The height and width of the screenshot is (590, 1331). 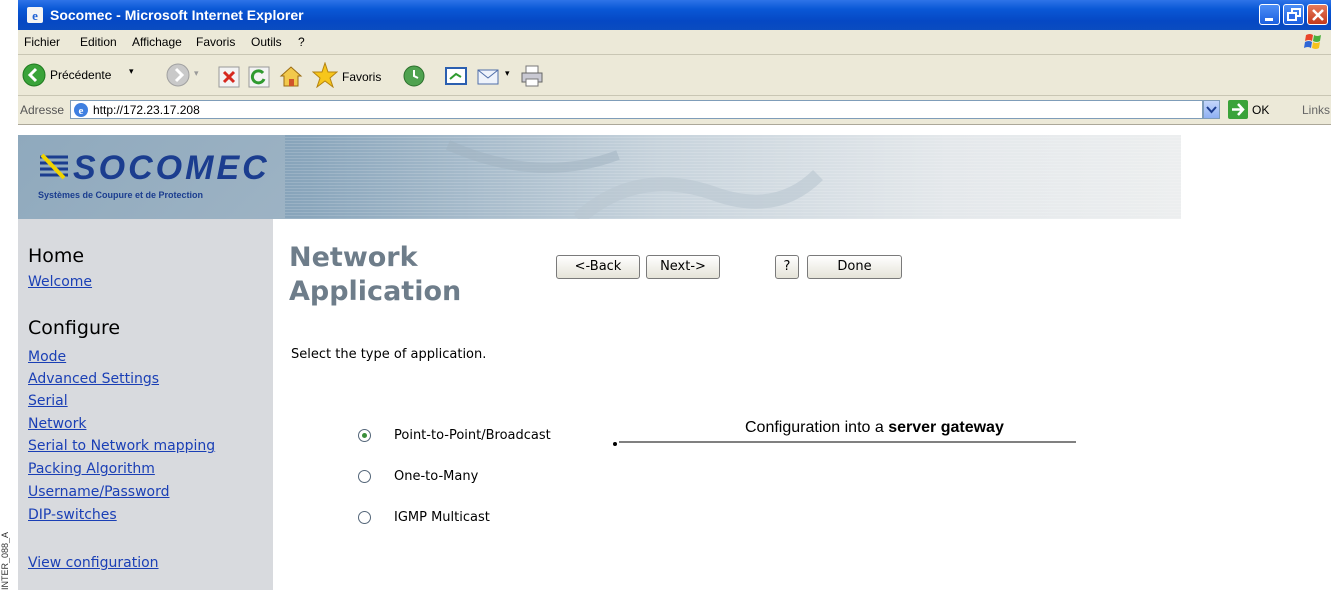 I want to click on refresh-icon, so click(x=259, y=77).